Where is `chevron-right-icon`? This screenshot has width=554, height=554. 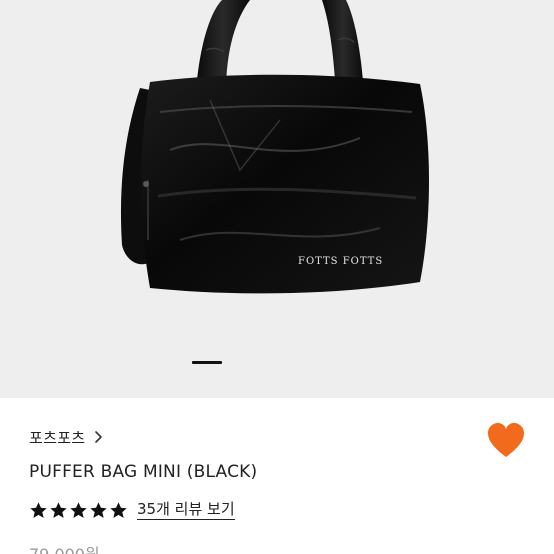 chevron-right-icon is located at coordinates (99, 437).